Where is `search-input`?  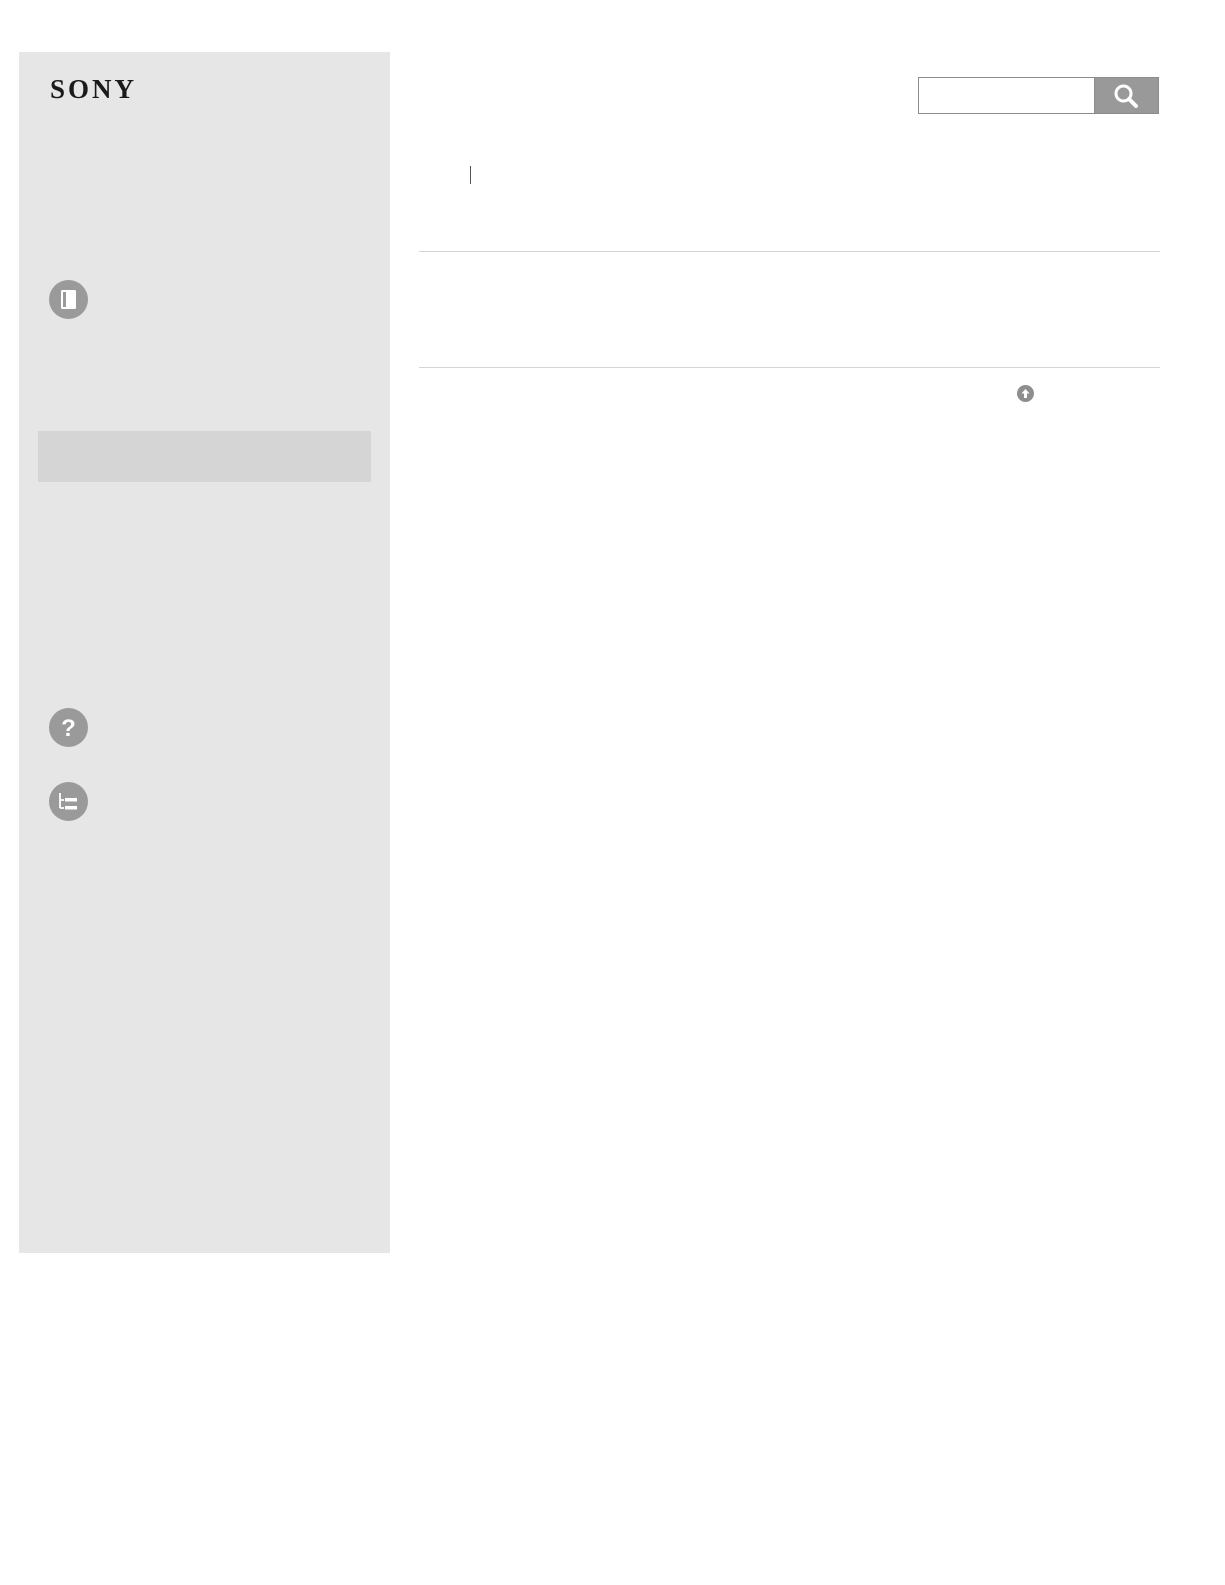 search-input is located at coordinates (1007, 95).